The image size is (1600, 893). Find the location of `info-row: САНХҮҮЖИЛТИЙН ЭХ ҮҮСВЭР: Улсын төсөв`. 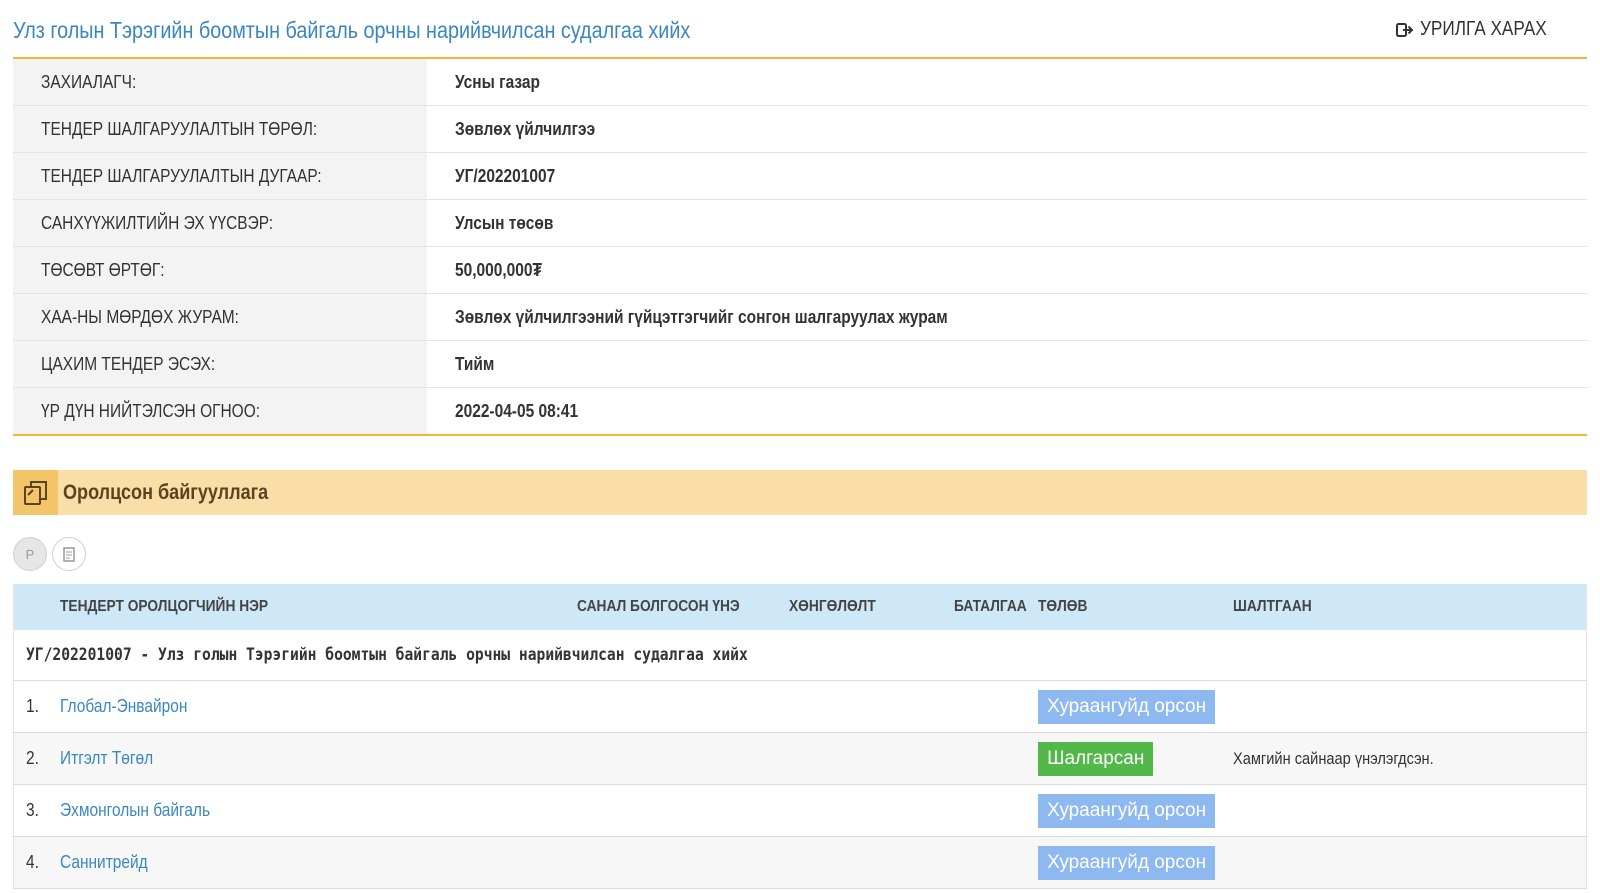

info-row: САНХҮҮЖИЛТИЙН ЭХ ҮҮСВЭР: Улсын төсөв is located at coordinates (800, 223).